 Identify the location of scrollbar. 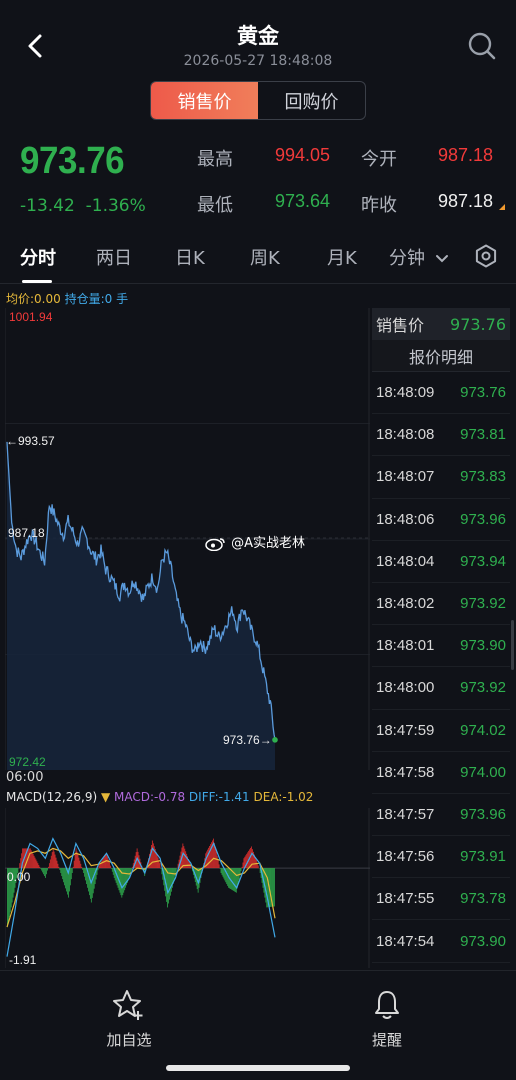
(512, 645).